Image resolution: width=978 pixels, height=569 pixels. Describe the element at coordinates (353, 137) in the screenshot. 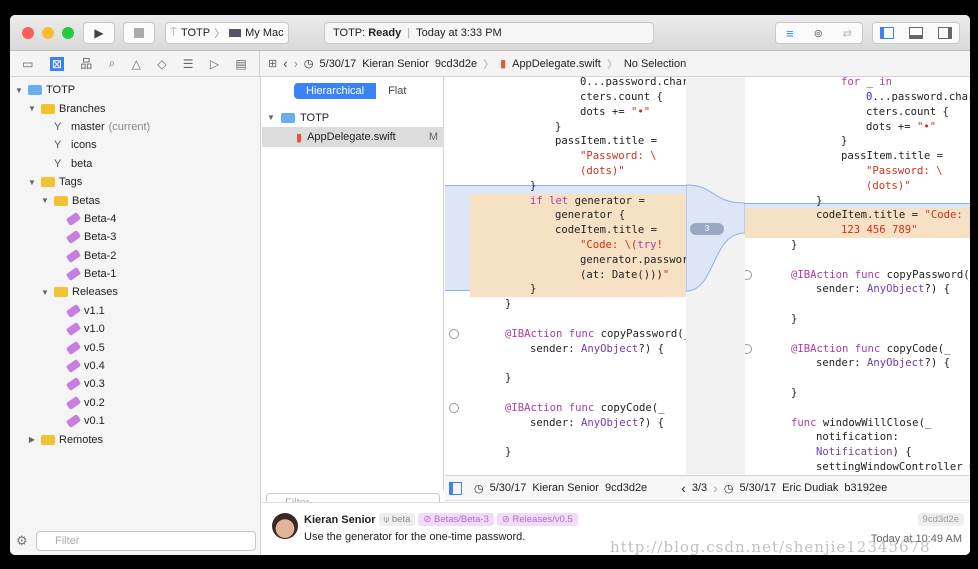

I see `file-row: ▮ AppDelegate.swift M` at that location.